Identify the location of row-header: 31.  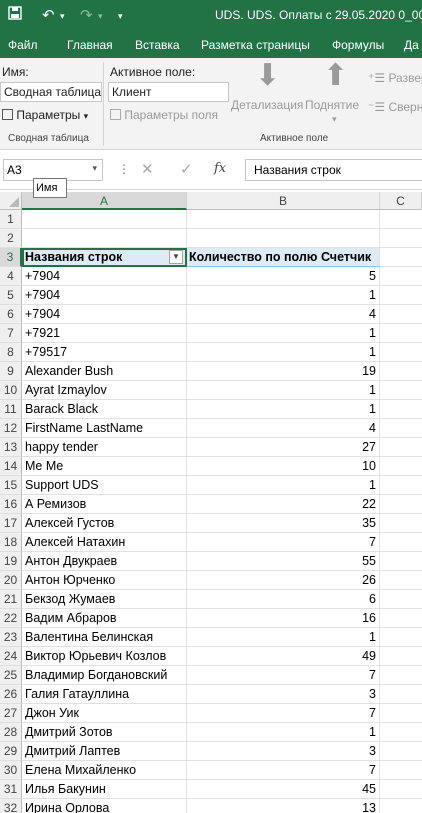
(11, 789).